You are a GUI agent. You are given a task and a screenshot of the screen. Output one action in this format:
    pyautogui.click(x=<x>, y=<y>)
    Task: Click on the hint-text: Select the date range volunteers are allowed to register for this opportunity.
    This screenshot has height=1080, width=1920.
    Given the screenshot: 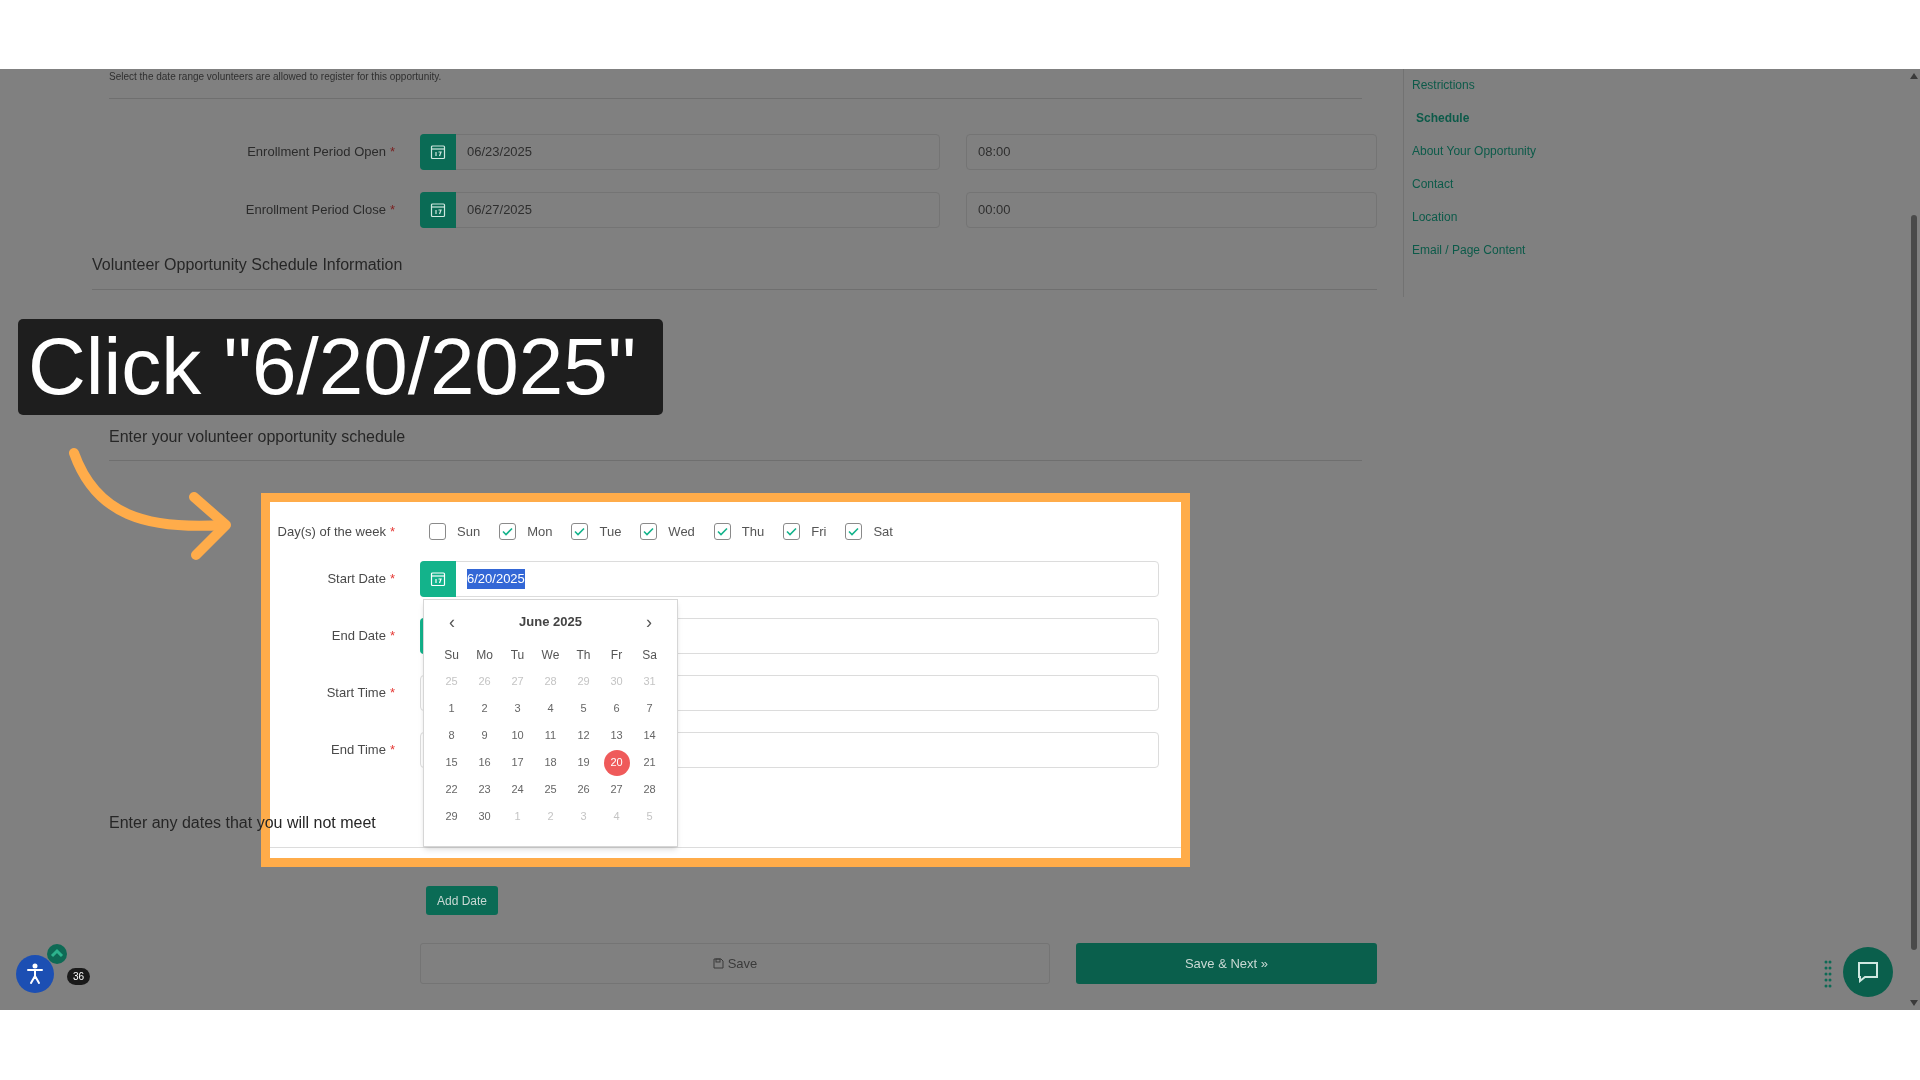 What is the action you would take?
    pyautogui.click(x=276, y=77)
    